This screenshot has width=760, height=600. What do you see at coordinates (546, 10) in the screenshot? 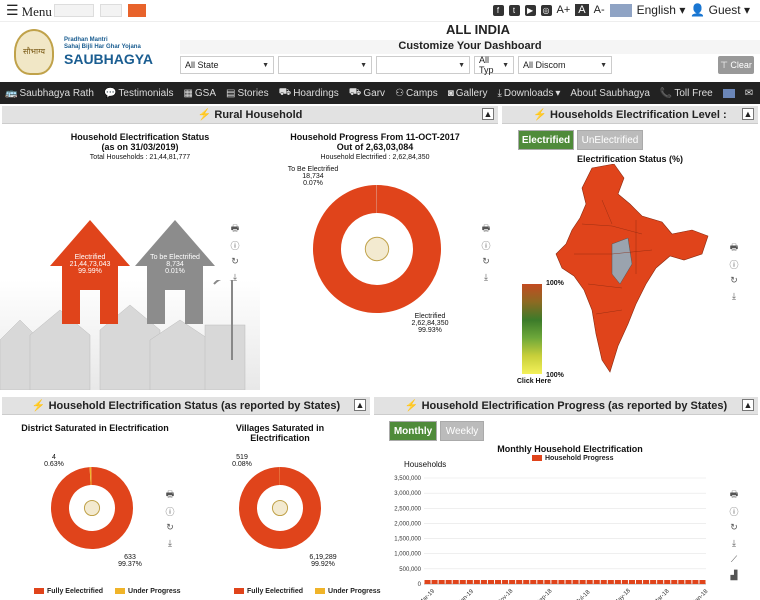
I see `instagram-icon: ◎` at bounding box center [546, 10].